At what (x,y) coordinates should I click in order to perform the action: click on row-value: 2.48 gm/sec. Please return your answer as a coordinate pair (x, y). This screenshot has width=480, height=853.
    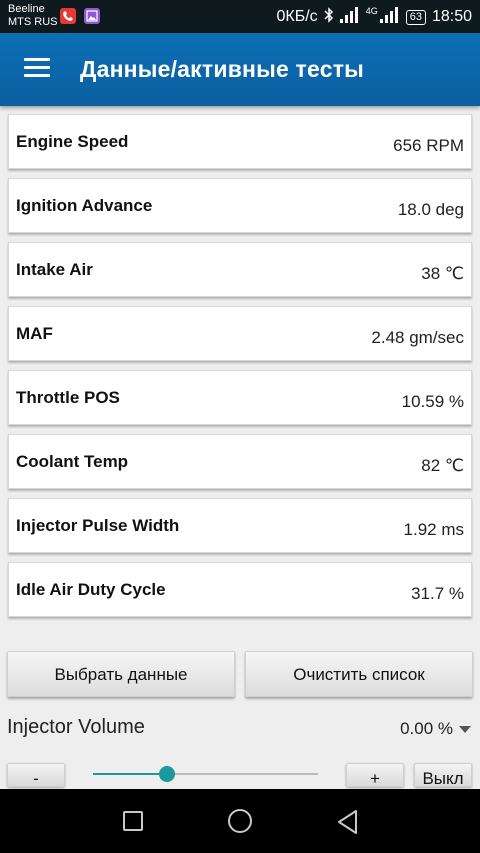
    Looking at the image, I should click on (417, 337).